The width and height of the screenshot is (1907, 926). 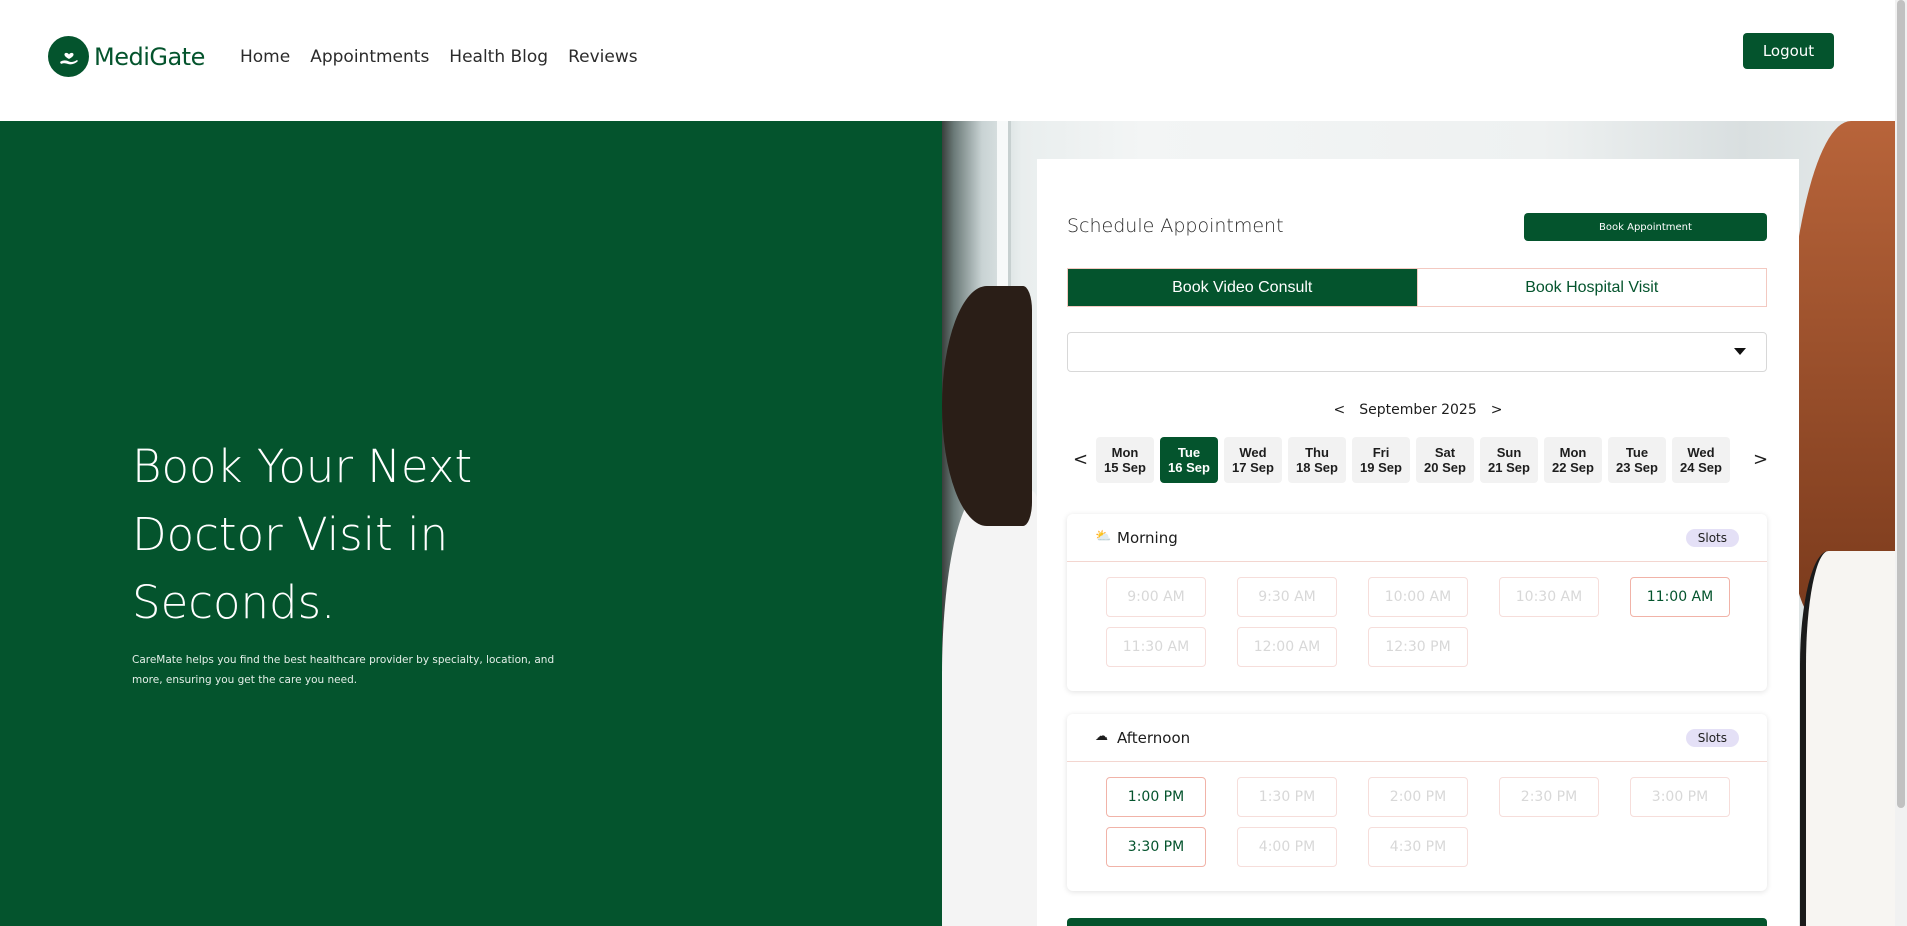 I want to click on time-slot: 4:30 PM, so click(x=1418, y=847).